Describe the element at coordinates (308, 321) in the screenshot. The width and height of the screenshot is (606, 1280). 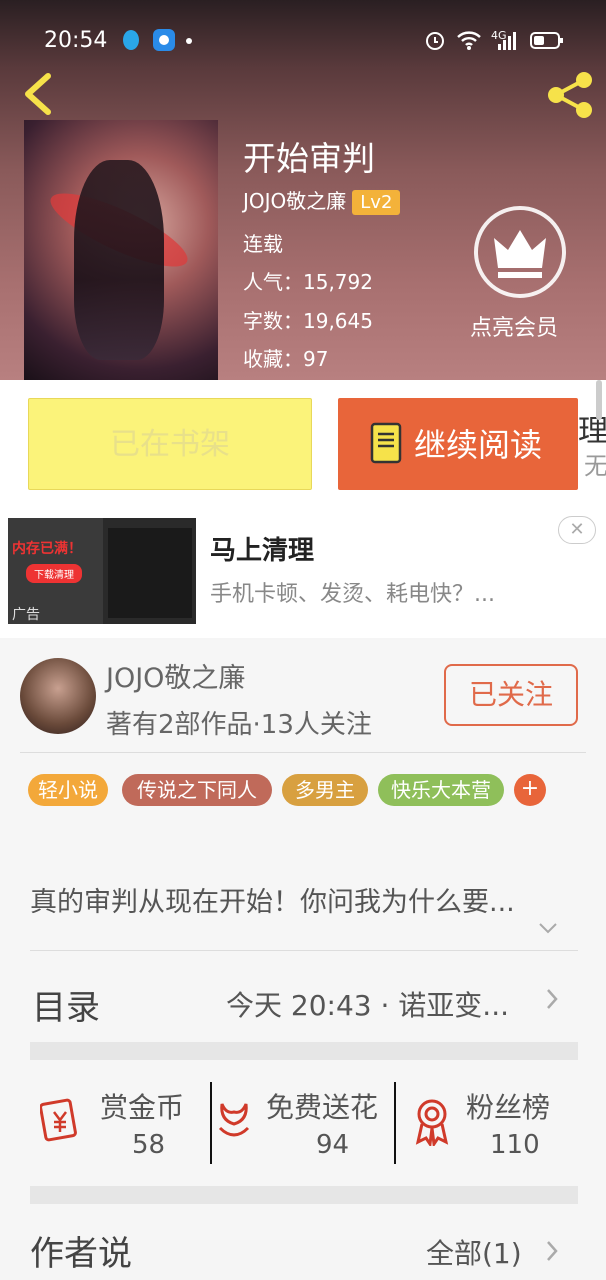
I see `book-words: 字数：19,645` at that location.